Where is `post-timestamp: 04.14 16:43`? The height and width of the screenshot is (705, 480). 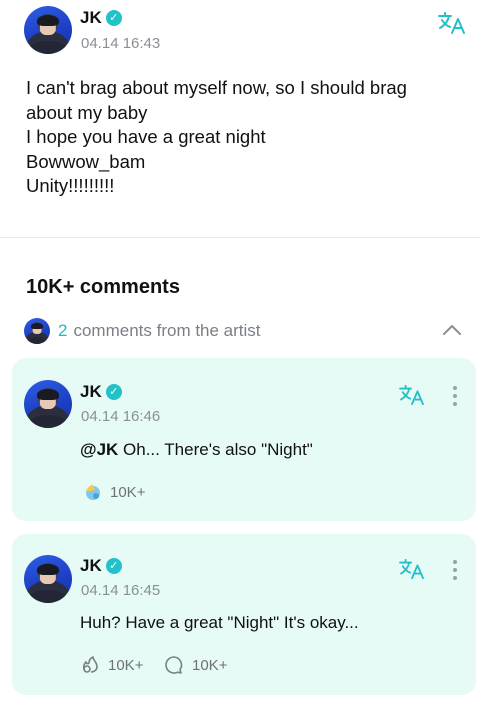 post-timestamp: 04.14 16:43 is located at coordinates (121, 43).